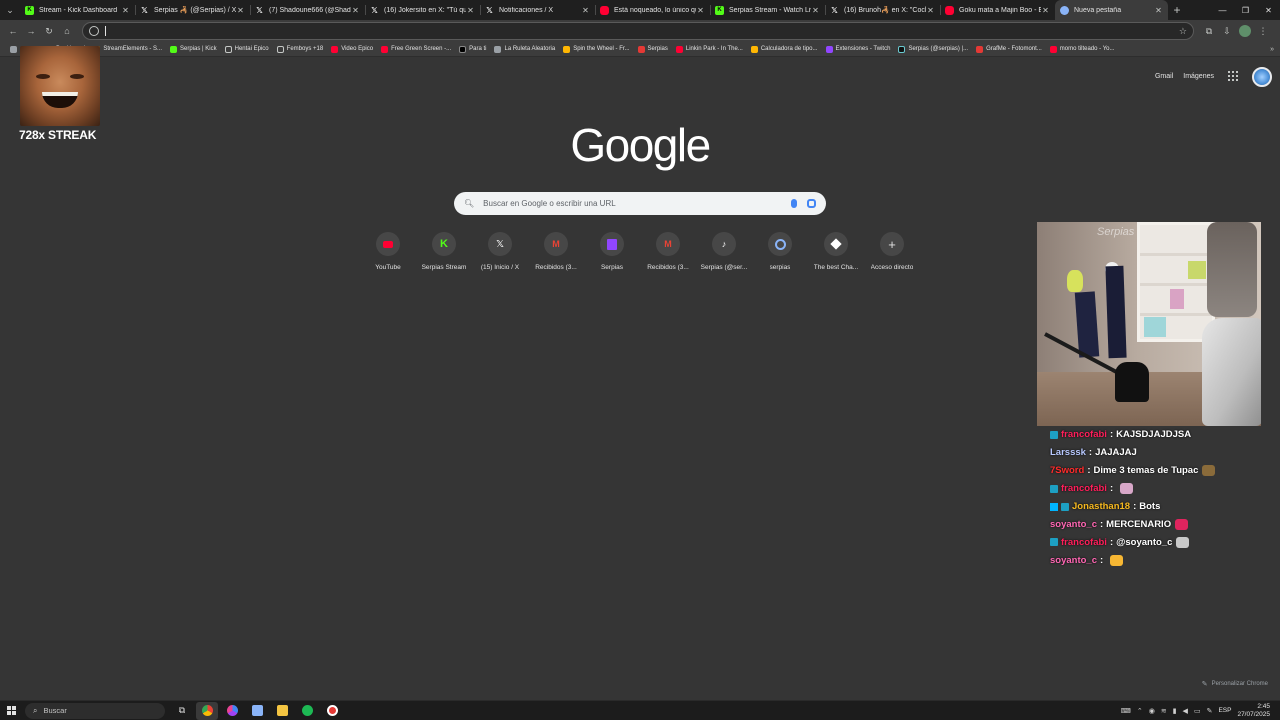 Image resolution: width=1280 pixels, height=720 pixels. I want to click on network-icon: ◉, so click(1152, 711).